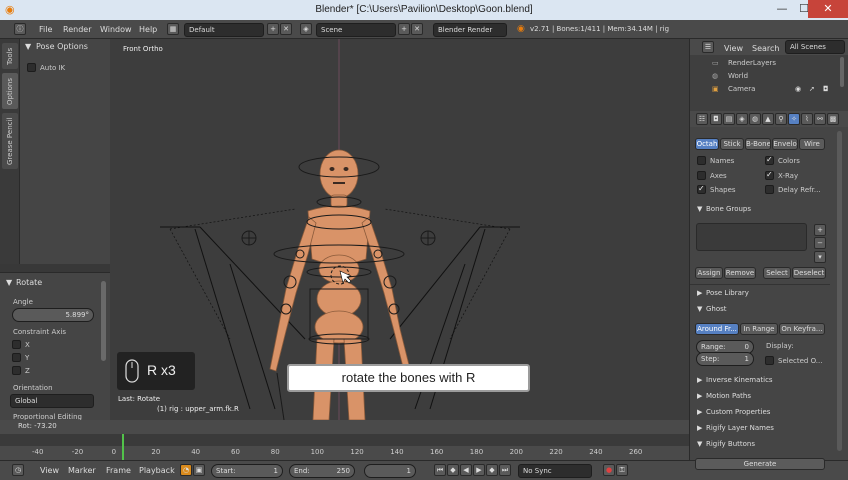 Image resolution: width=848 pixels, height=480 pixels. What do you see at coordinates (505, 470) in the screenshot?
I see `jump-end-icon: ⏭` at bounding box center [505, 470].